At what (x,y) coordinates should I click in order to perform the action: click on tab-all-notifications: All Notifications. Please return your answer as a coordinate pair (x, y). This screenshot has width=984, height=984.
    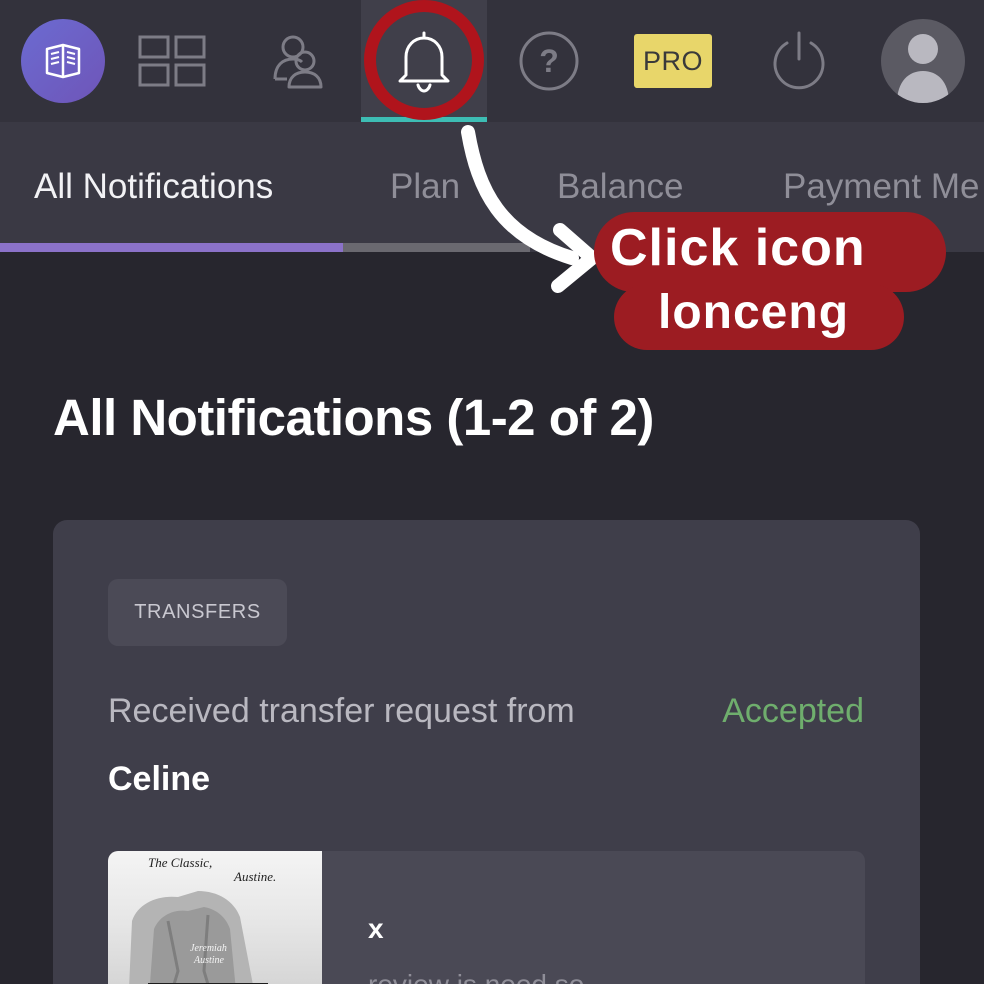
    Looking at the image, I should click on (153, 187).